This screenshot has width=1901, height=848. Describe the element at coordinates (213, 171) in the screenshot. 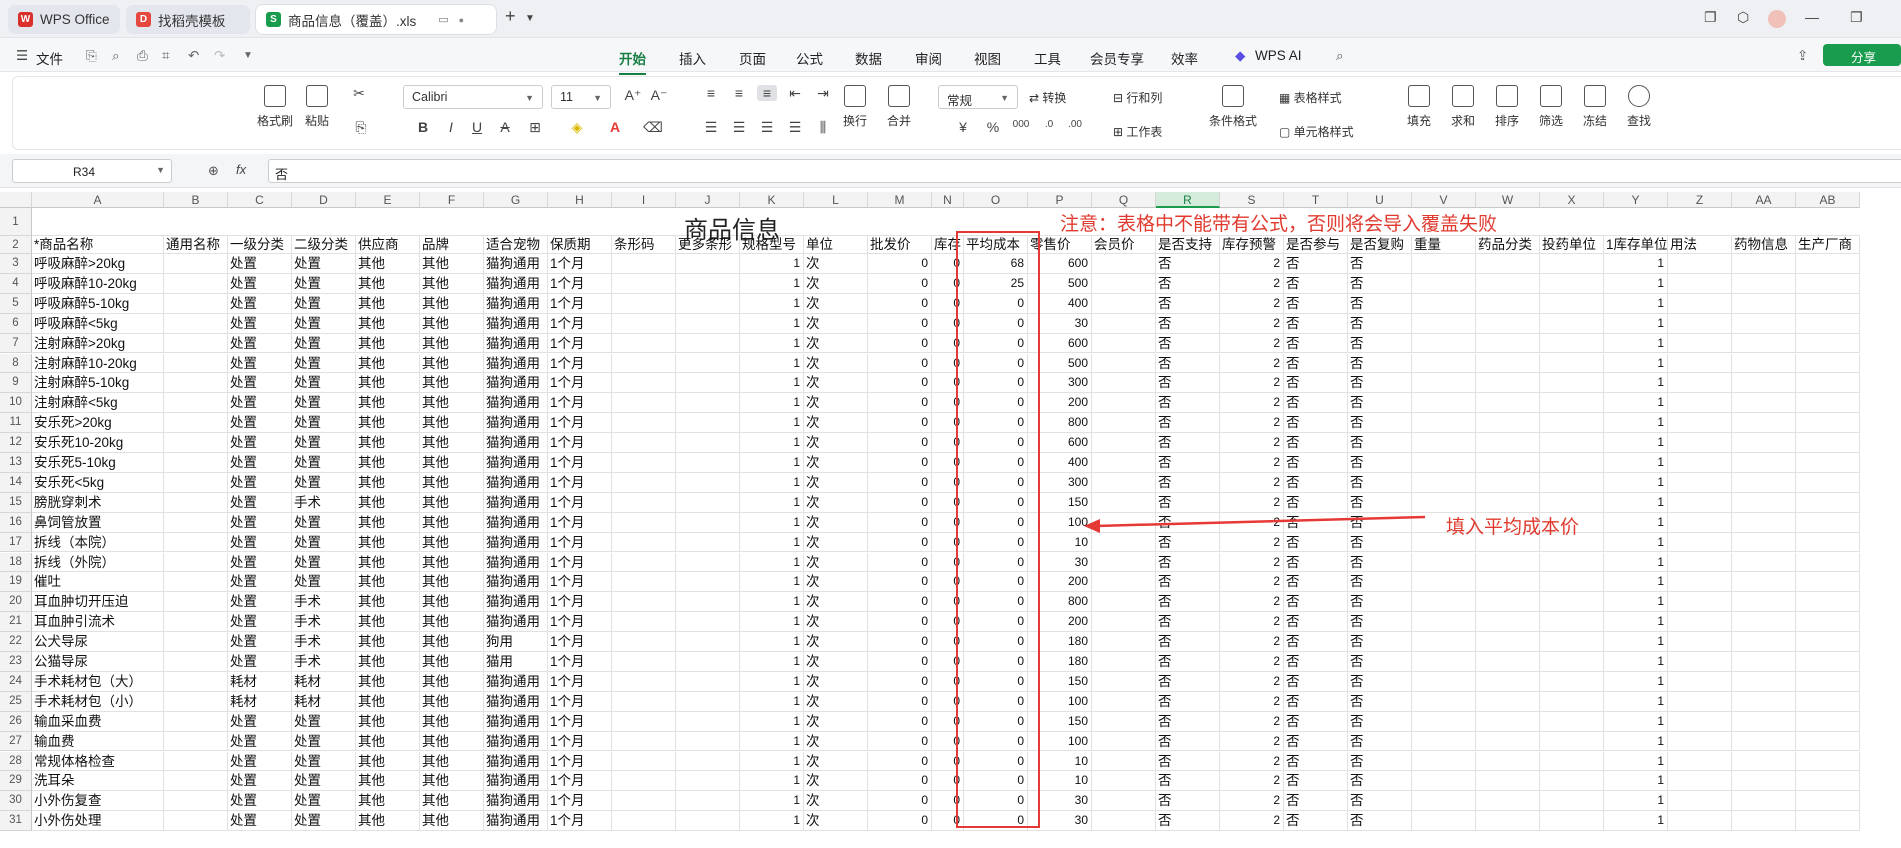

I see `zoom-formula-icon: ⊕` at that location.